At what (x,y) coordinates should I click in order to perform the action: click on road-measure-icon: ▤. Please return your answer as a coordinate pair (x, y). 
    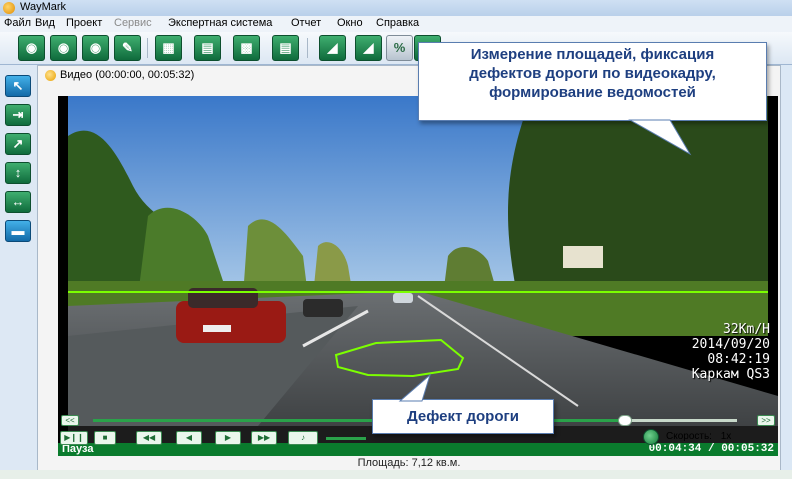
    Looking at the image, I should click on (207, 48).